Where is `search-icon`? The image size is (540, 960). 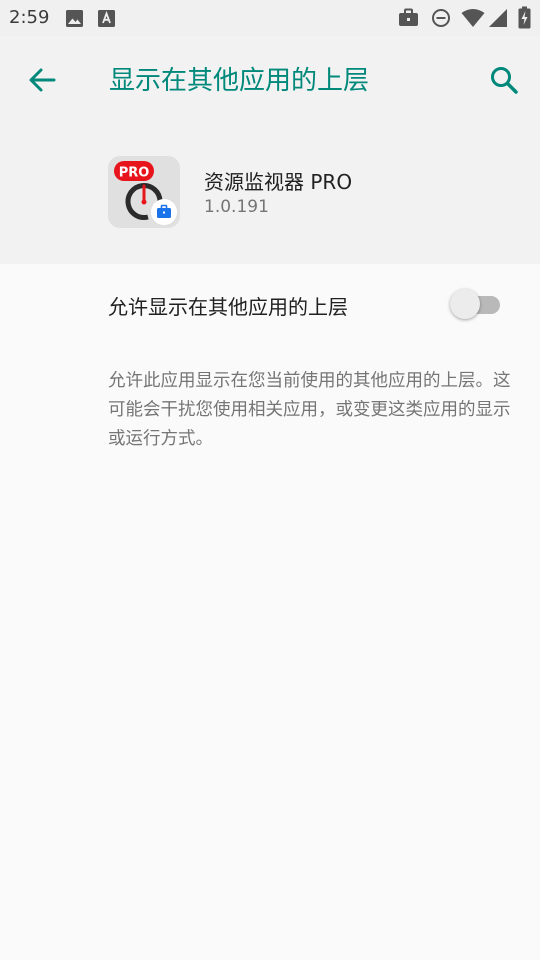 search-icon is located at coordinates (504, 80).